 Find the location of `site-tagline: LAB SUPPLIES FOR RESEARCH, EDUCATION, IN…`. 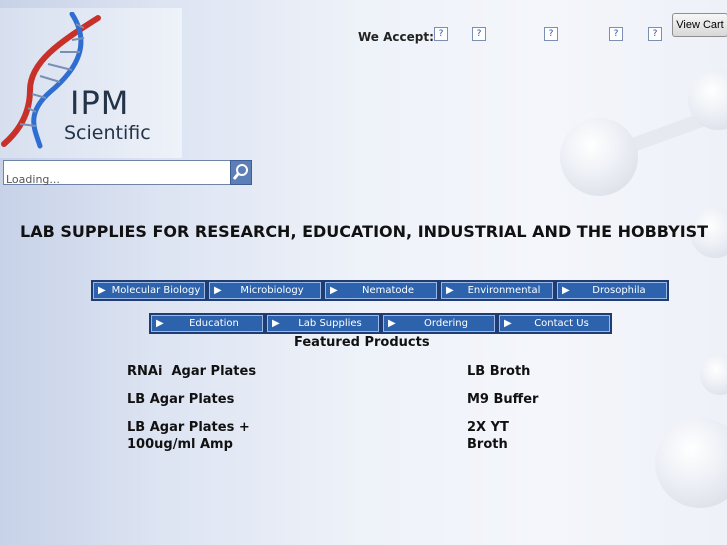

site-tagline: LAB SUPPLIES FOR RESEARCH, EDUCATION, IN… is located at coordinates (364, 231).